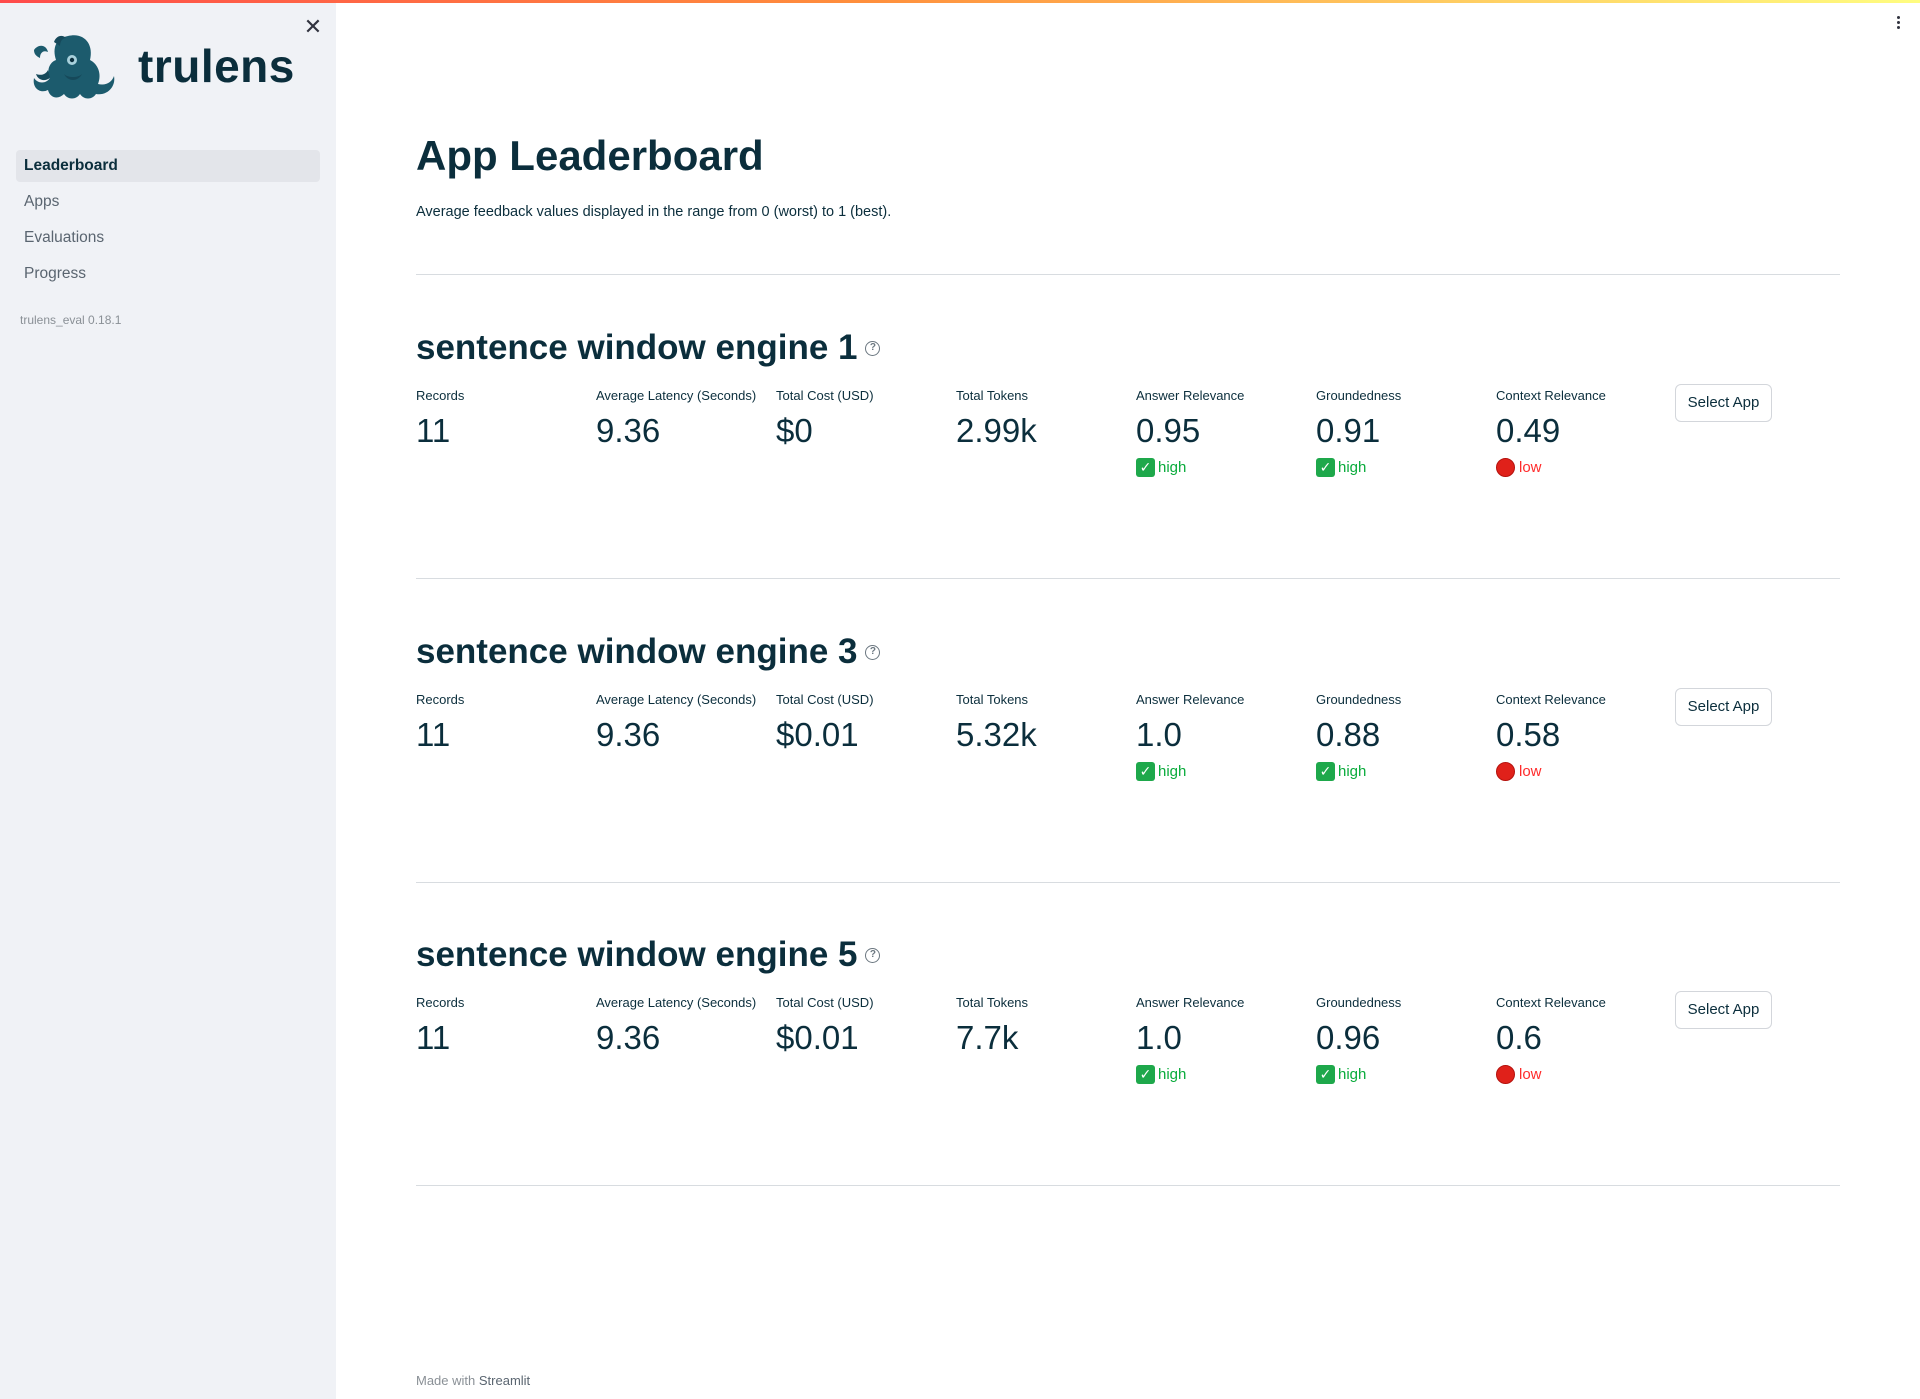  What do you see at coordinates (1528, 734) in the screenshot?
I see `metric-value: 0.58` at bounding box center [1528, 734].